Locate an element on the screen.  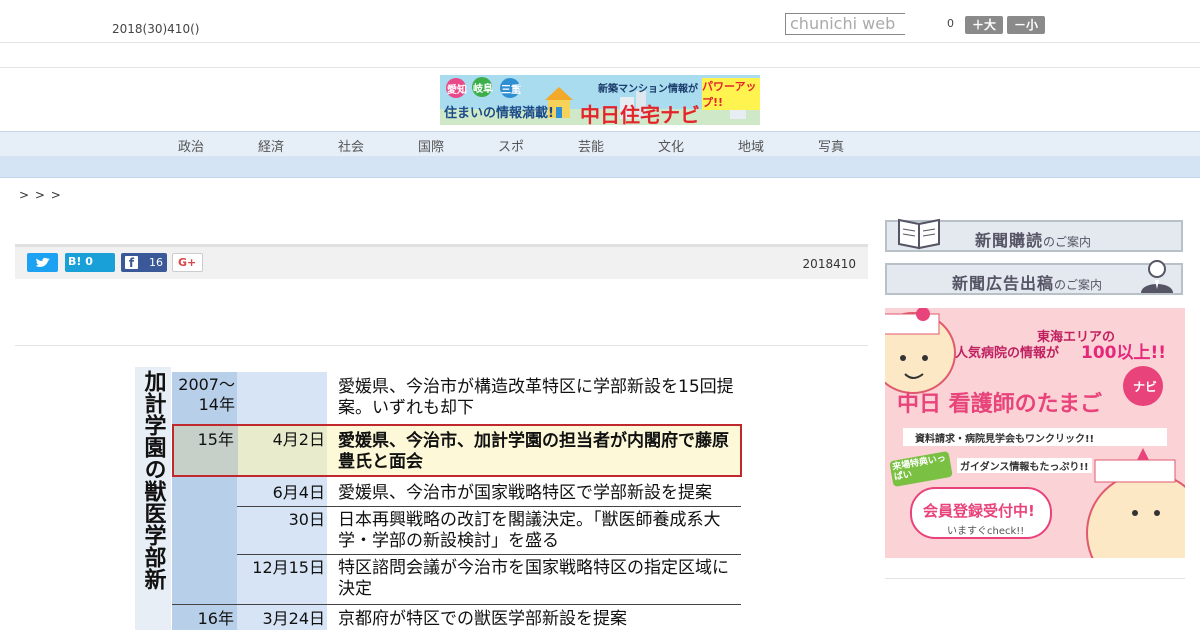
font-size-large-button: ＋大 is located at coordinates (984, 25).